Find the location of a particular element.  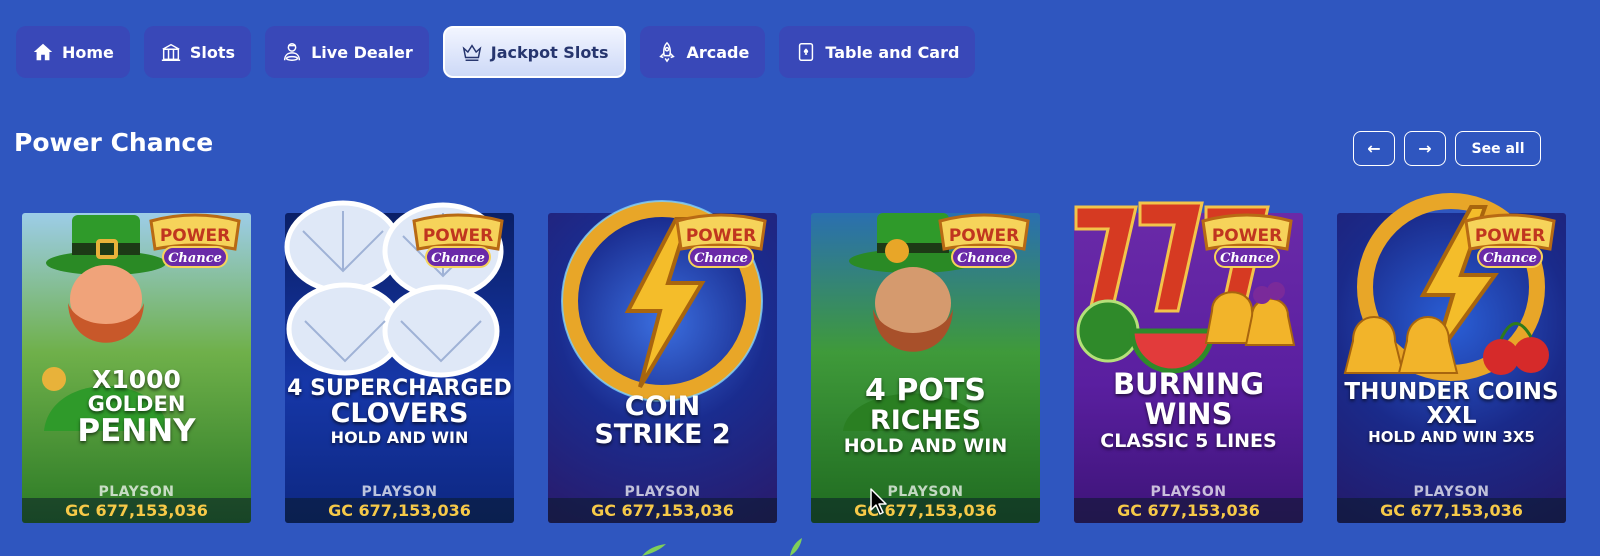

carousel-nav: ← → See all is located at coordinates (1447, 148).